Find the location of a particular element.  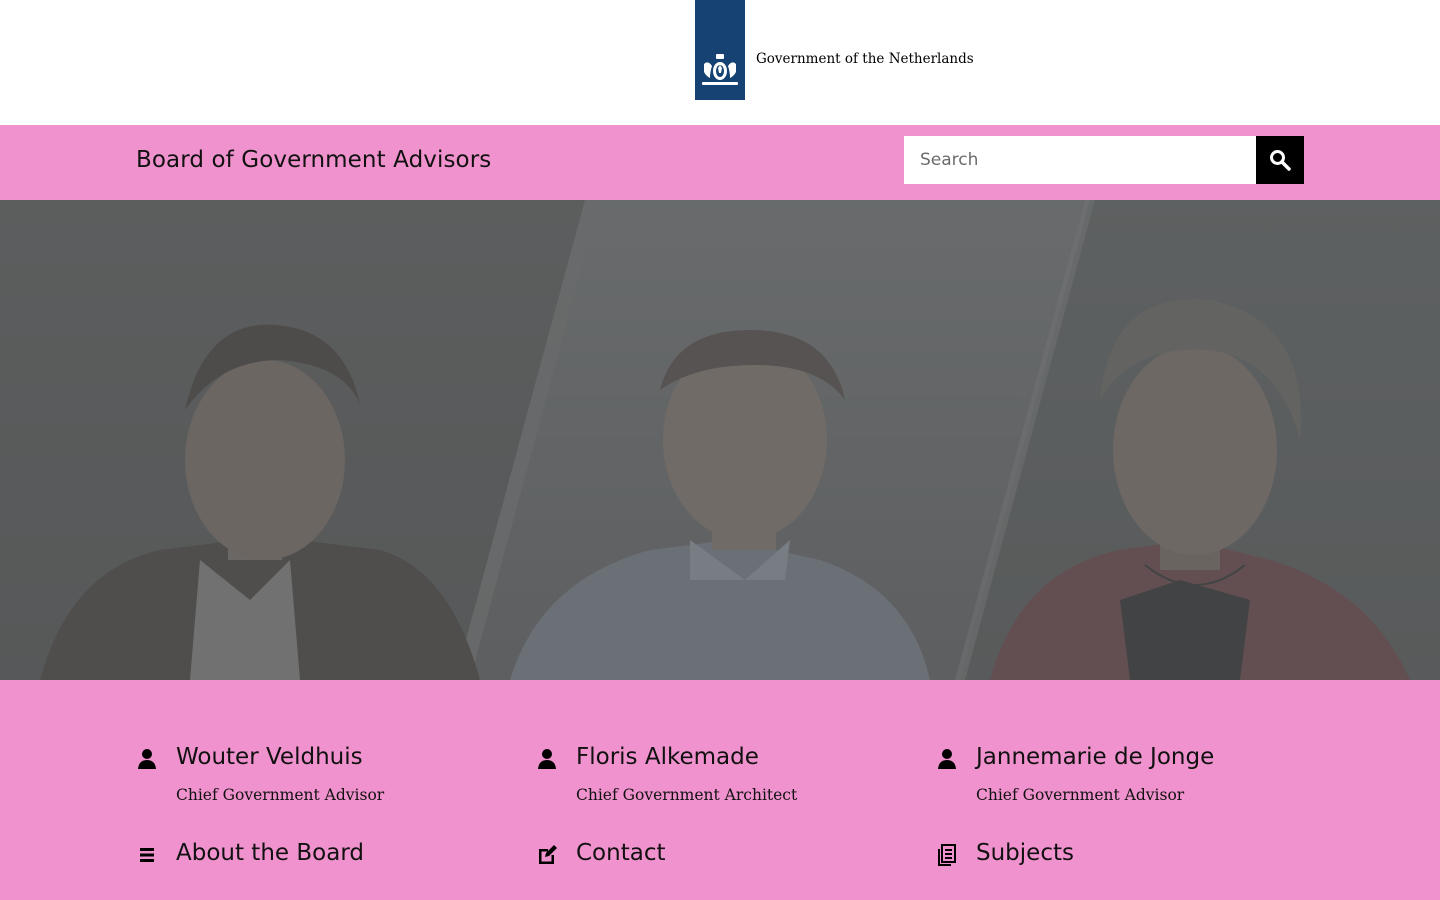

search-icon is located at coordinates (1280, 160).